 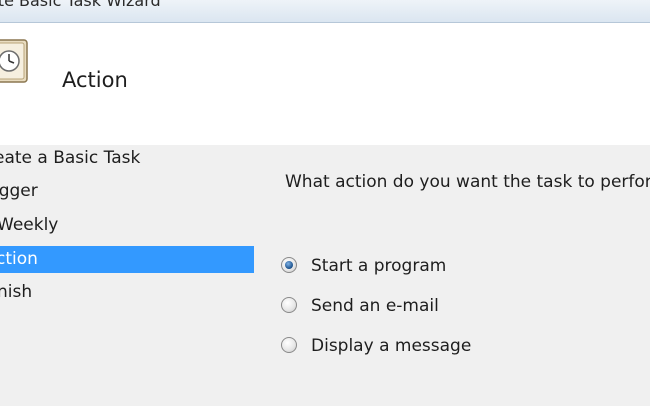 I want to click on page-title: Action, so click(x=95, y=80).